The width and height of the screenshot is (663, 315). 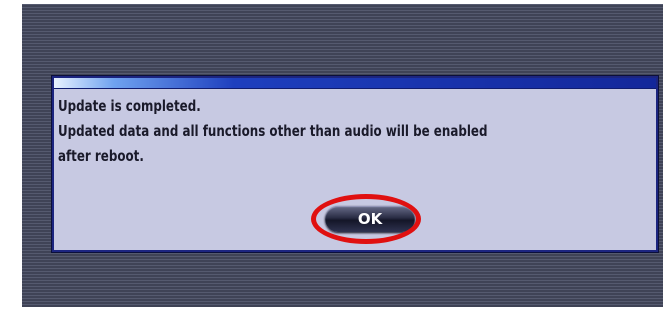 I want to click on message-line-3: after reboot., so click(x=101, y=156).